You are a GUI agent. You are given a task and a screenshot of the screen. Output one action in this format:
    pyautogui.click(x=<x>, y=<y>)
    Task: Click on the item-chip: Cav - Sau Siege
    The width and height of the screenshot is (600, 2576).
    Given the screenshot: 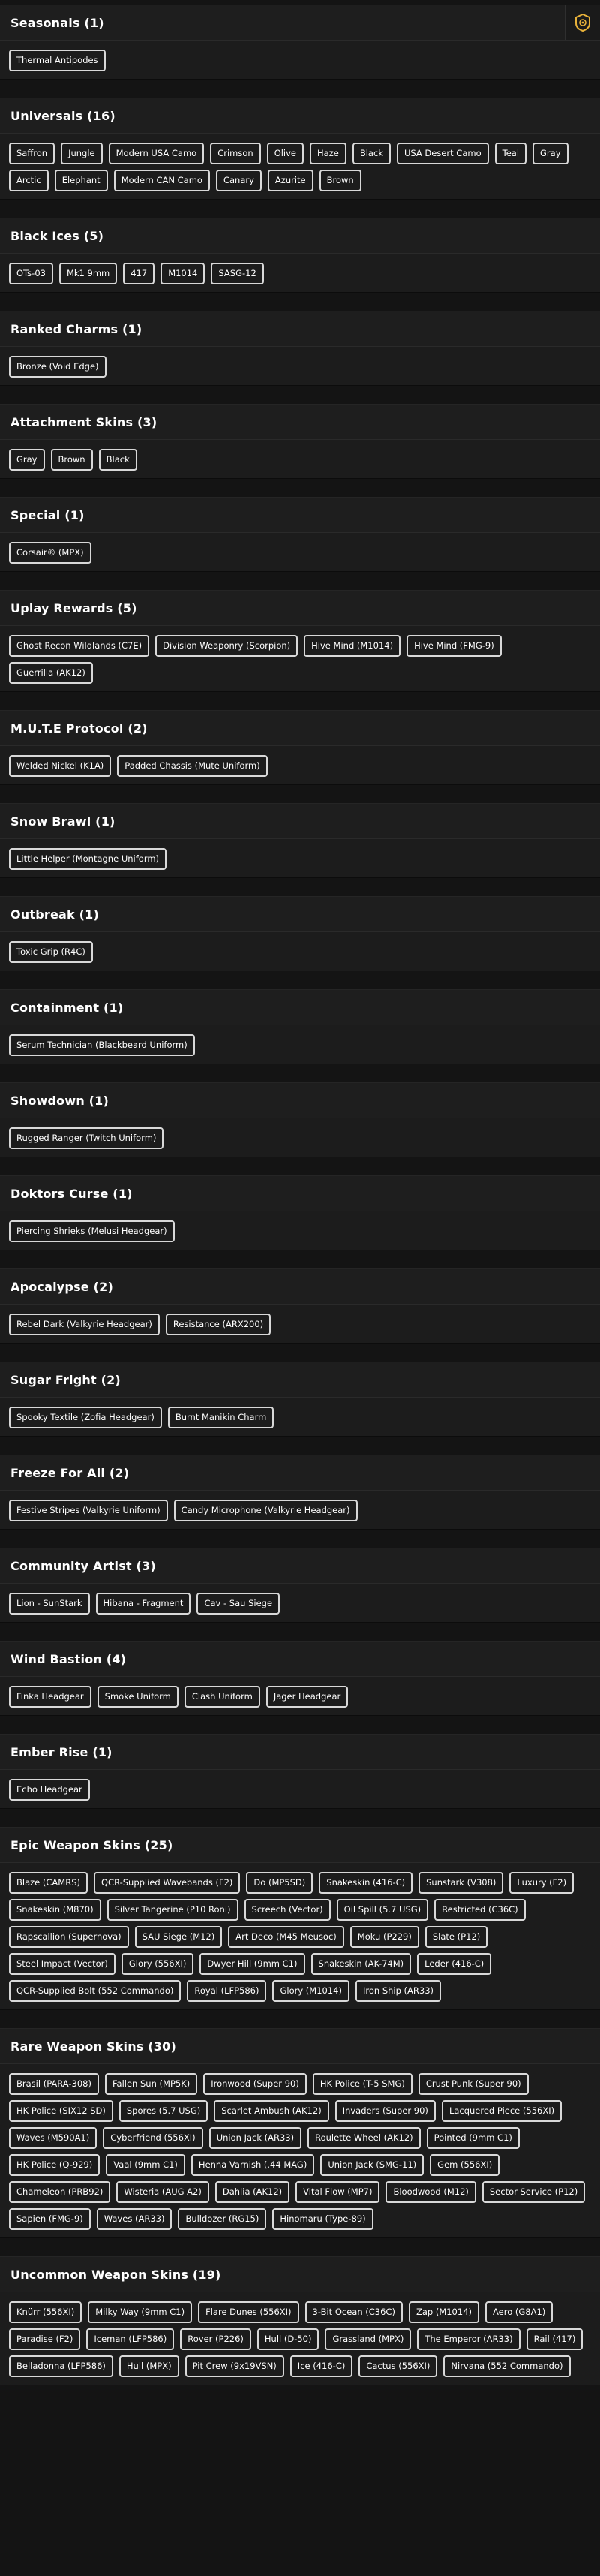 What is the action you would take?
    pyautogui.click(x=238, y=1604)
    